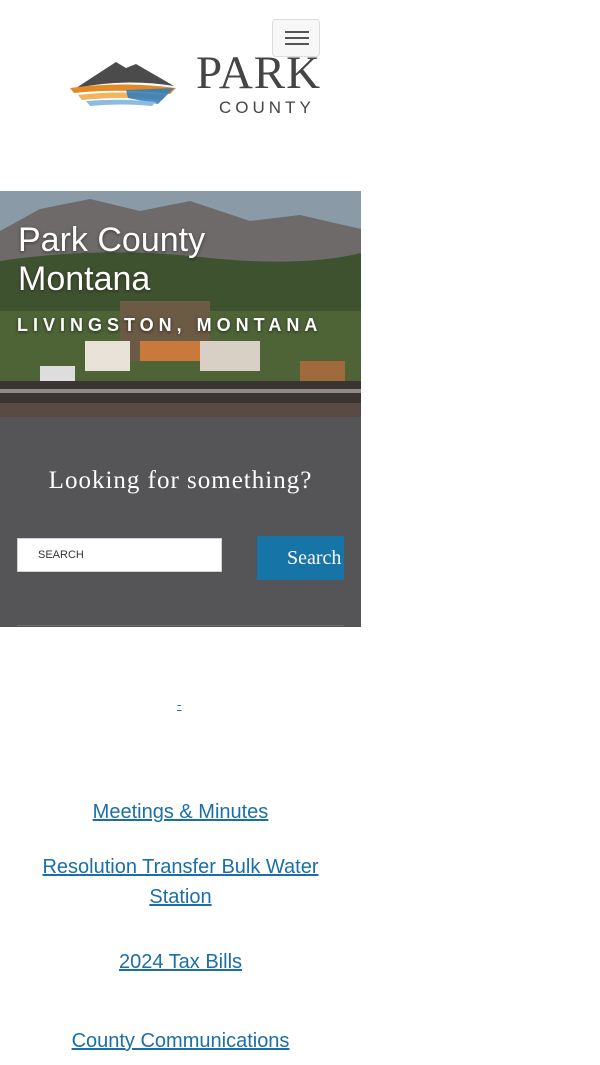 Image resolution: width=600 pixels, height=1065 pixels. What do you see at coordinates (170, 325) in the screenshot?
I see `hero-subtitle: LIVINGSTON, MONTANA` at bounding box center [170, 325].